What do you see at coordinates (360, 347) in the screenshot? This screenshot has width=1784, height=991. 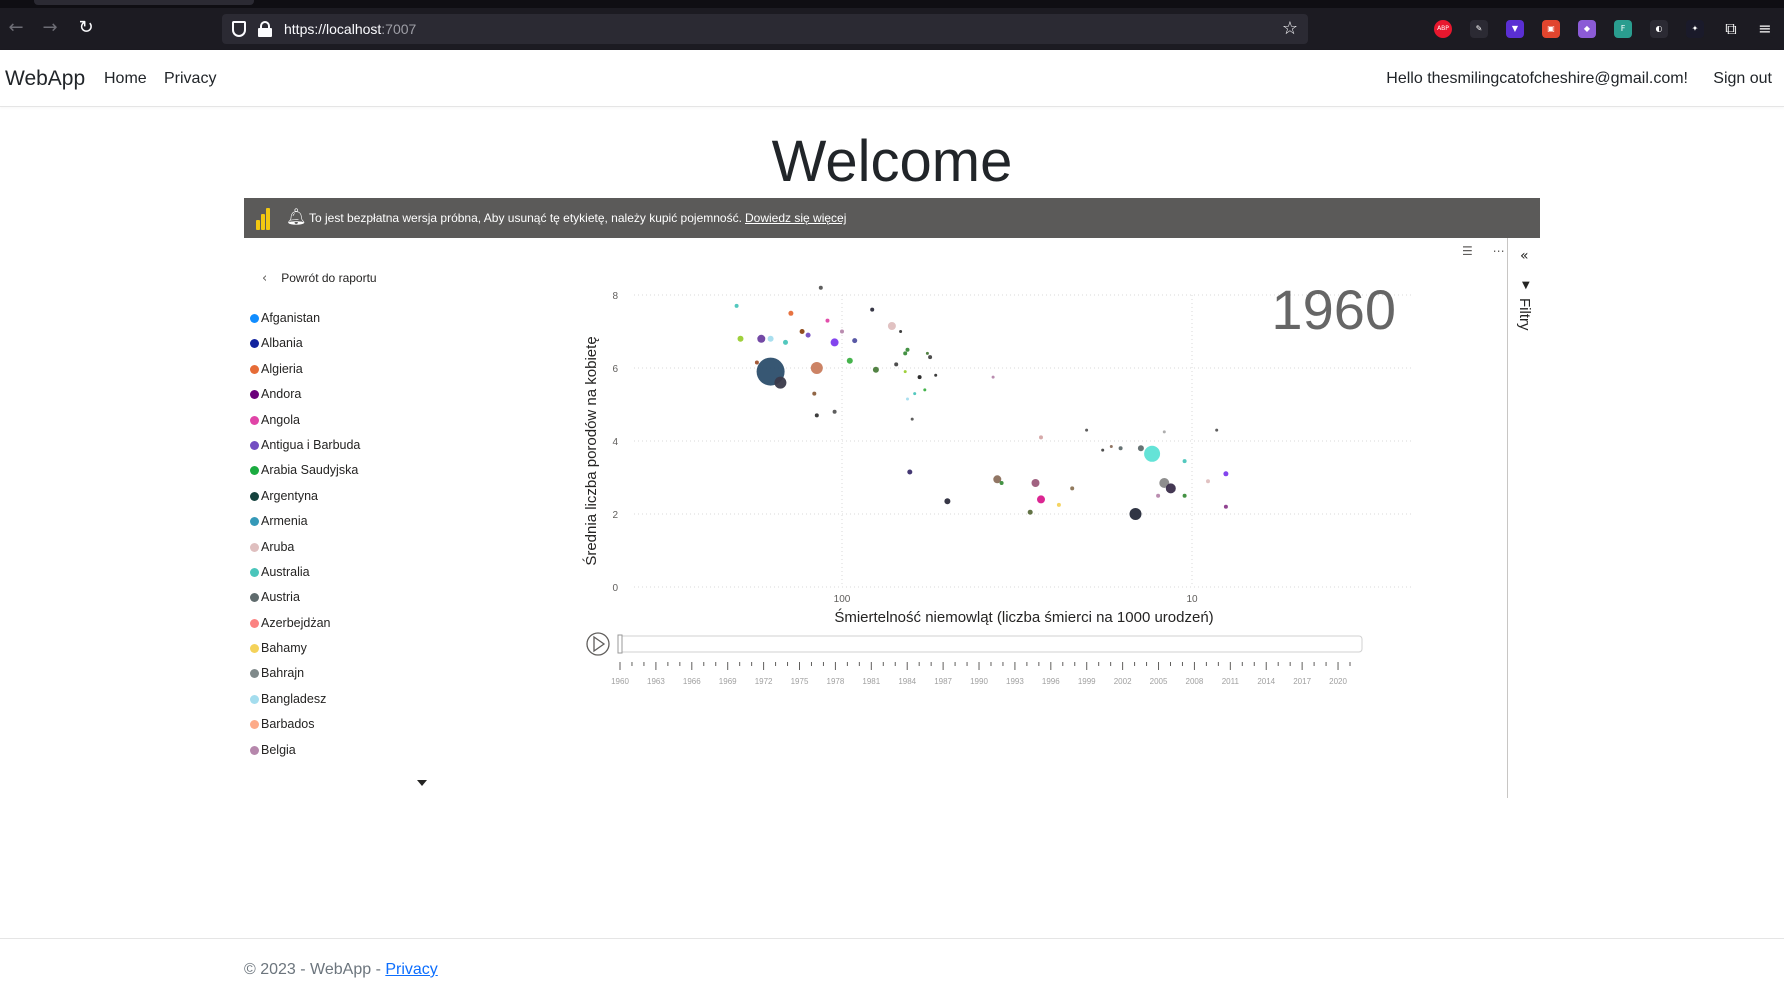 I see `legend-item: Albania` at bounding box center [360, 347].